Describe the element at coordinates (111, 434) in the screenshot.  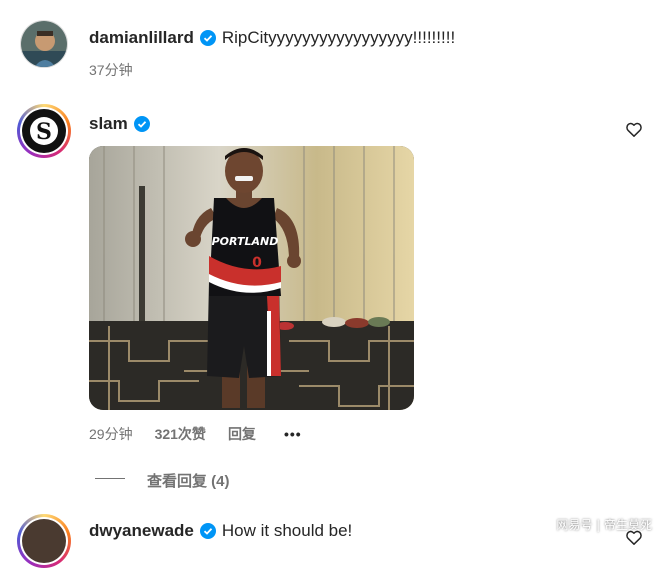
I see `comment-time: 29分钟` at that location.